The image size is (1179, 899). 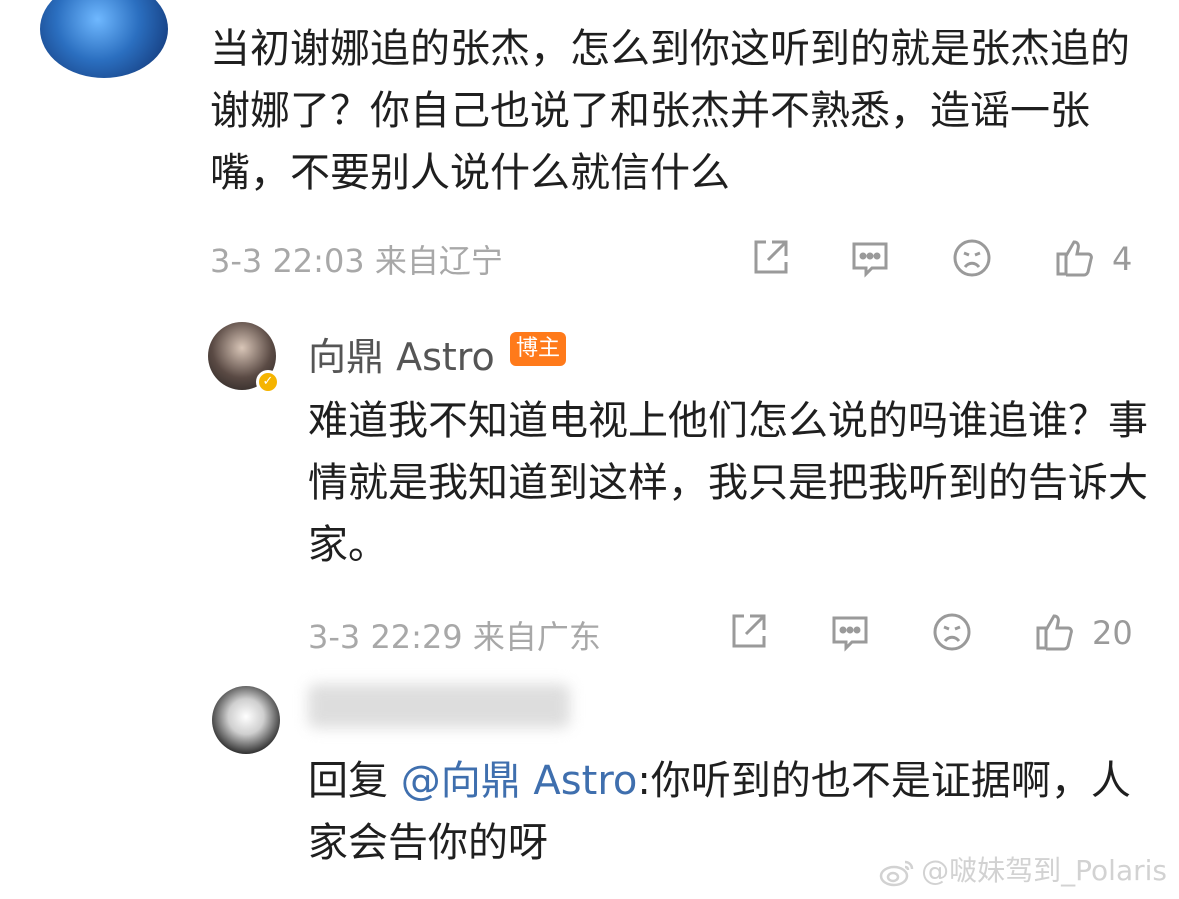 What do you see at coordinates (1044, 870) in the screenshot?
I see `watermark-text: @啵妹驾到_Polaris` at bounding box center [1044, 870].